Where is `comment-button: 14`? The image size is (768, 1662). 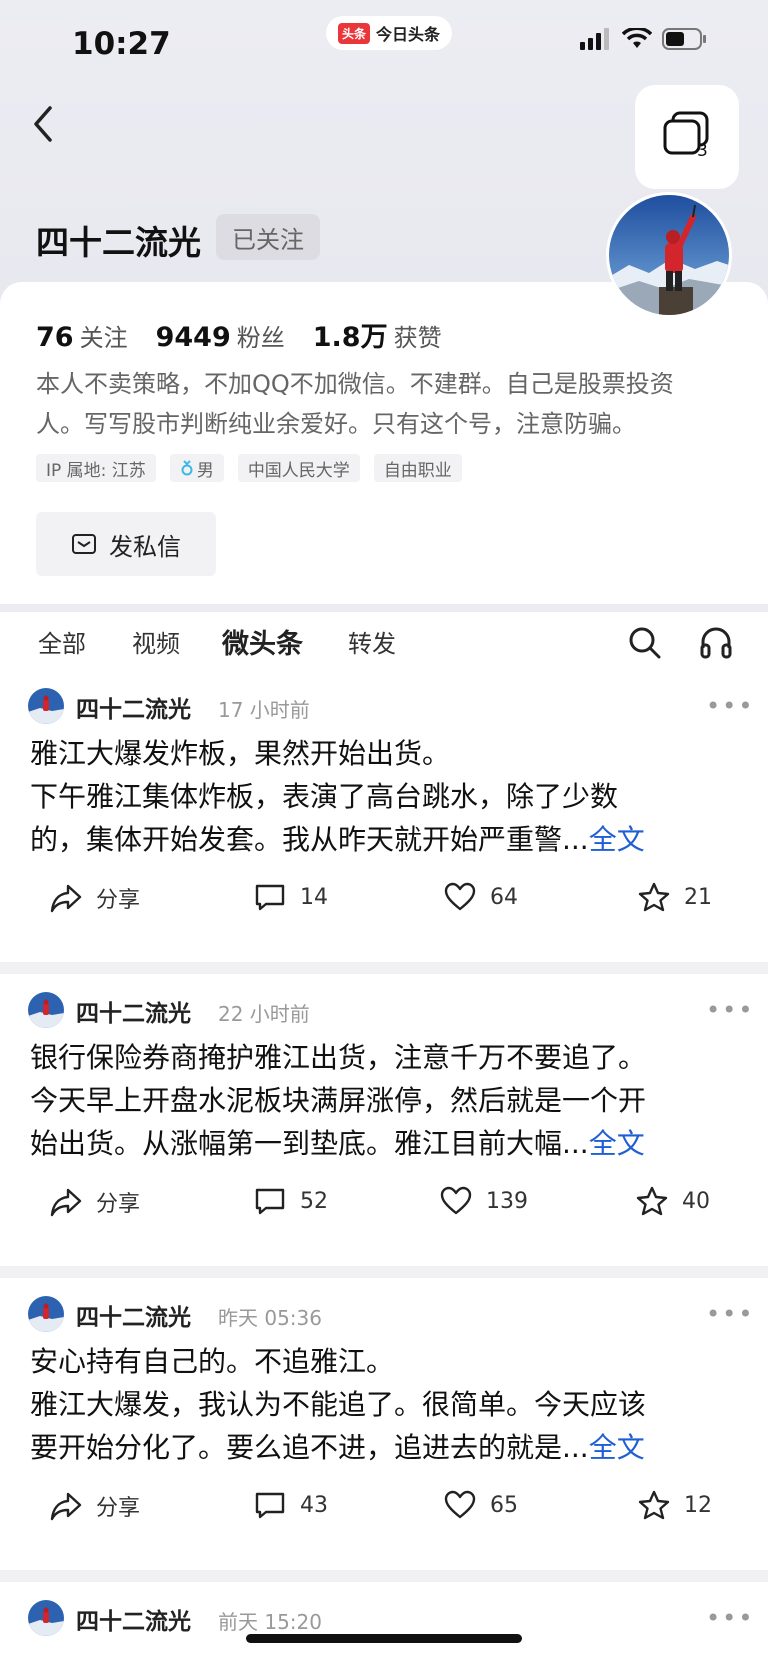 comment-button: 14 is located at coordinates (291, 897).